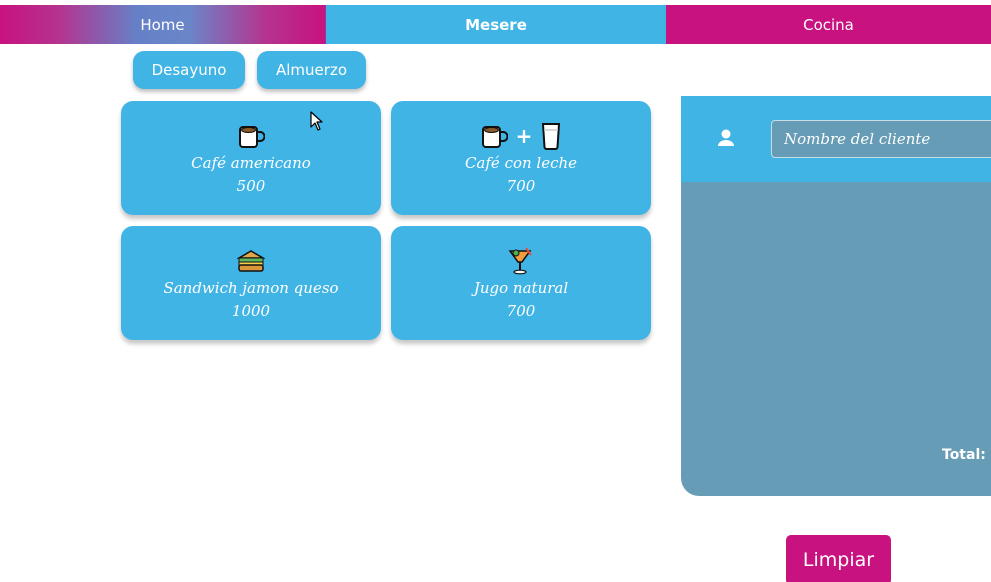 The image size is (991, 582). I want to click on clear-button: Limpiar, so click(838, 558).